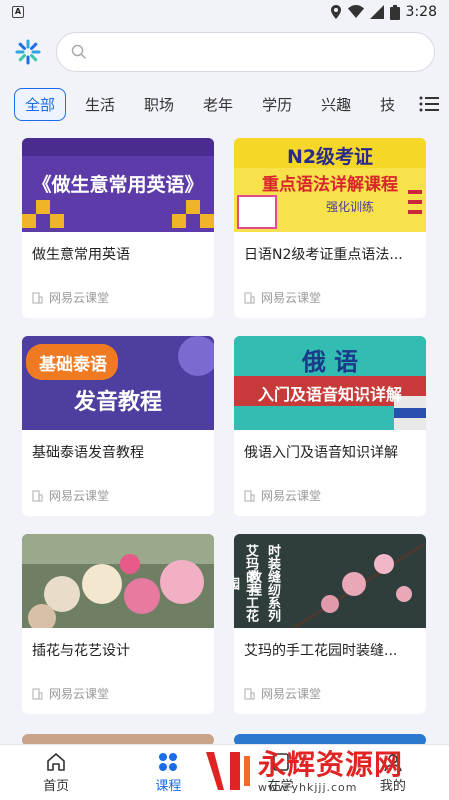 This screenshot has height=800, width=449. Describe the element at coordinates (81, 255) in the screenshot. I see `course-title: 做生意常用英语` at that location.